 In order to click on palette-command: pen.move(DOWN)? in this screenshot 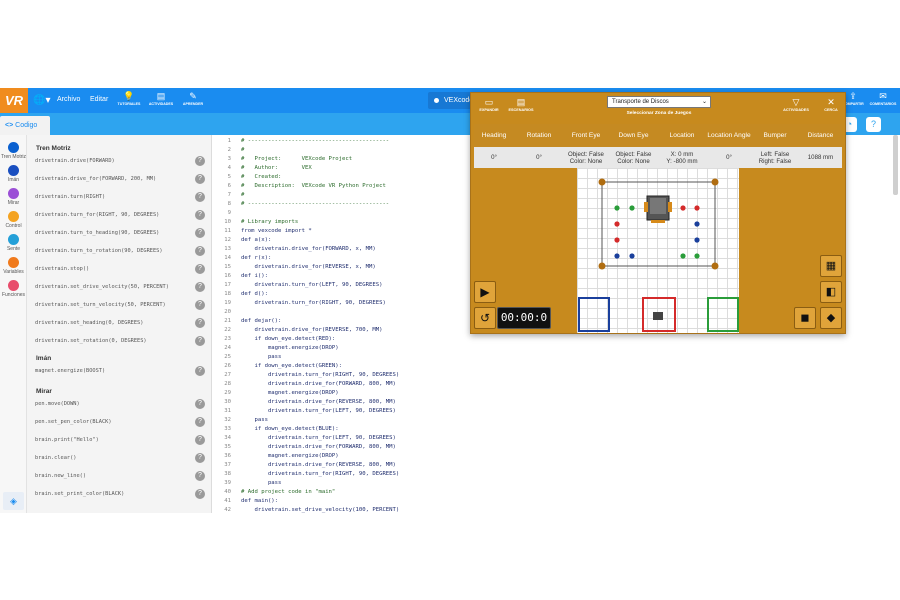, I will do `click(120, 404)`.